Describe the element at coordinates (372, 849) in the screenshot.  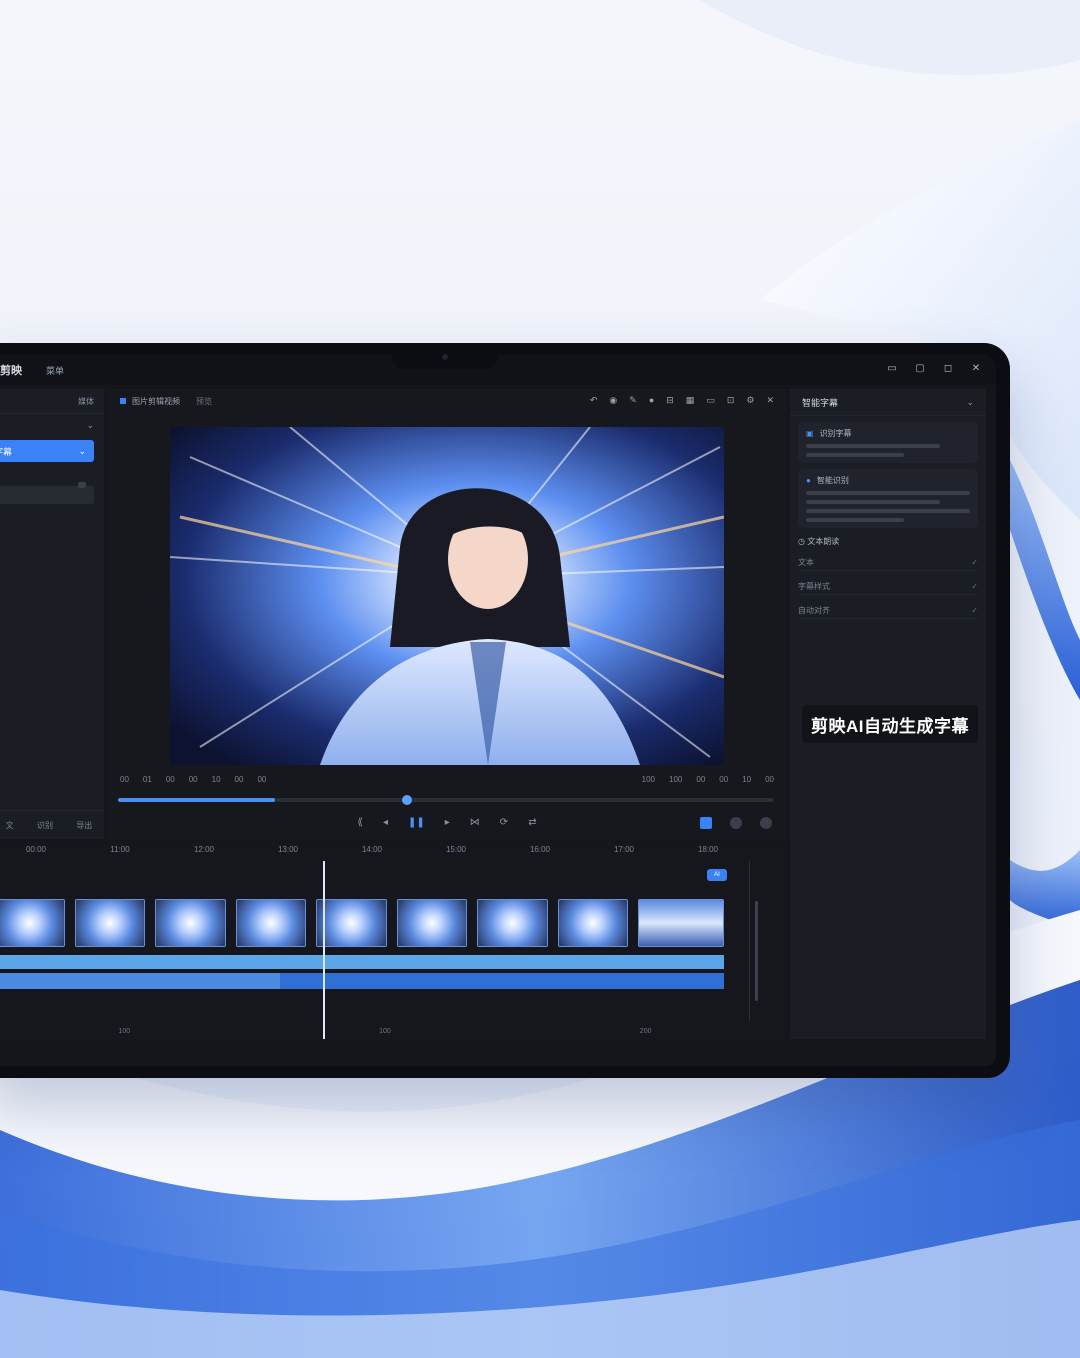
I see `ruler-tick: 14:00` at that location.